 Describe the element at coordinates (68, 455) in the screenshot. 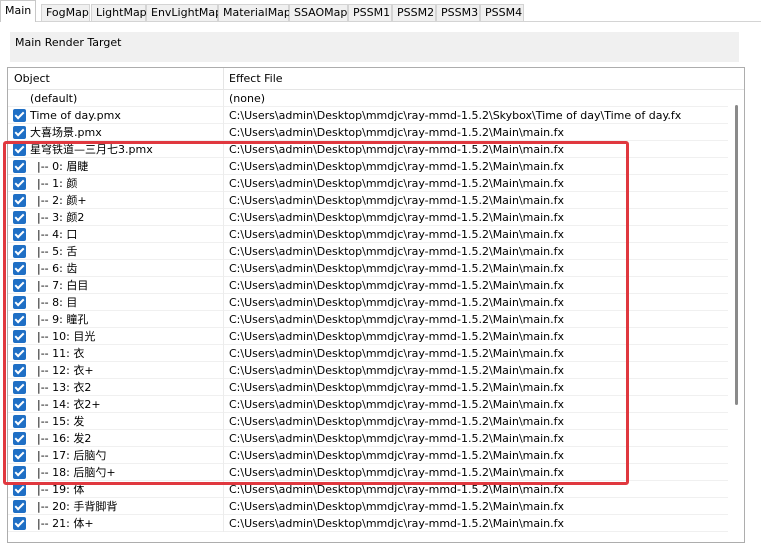

I see `object-name: |-- 17: 后脑勺` at that location.